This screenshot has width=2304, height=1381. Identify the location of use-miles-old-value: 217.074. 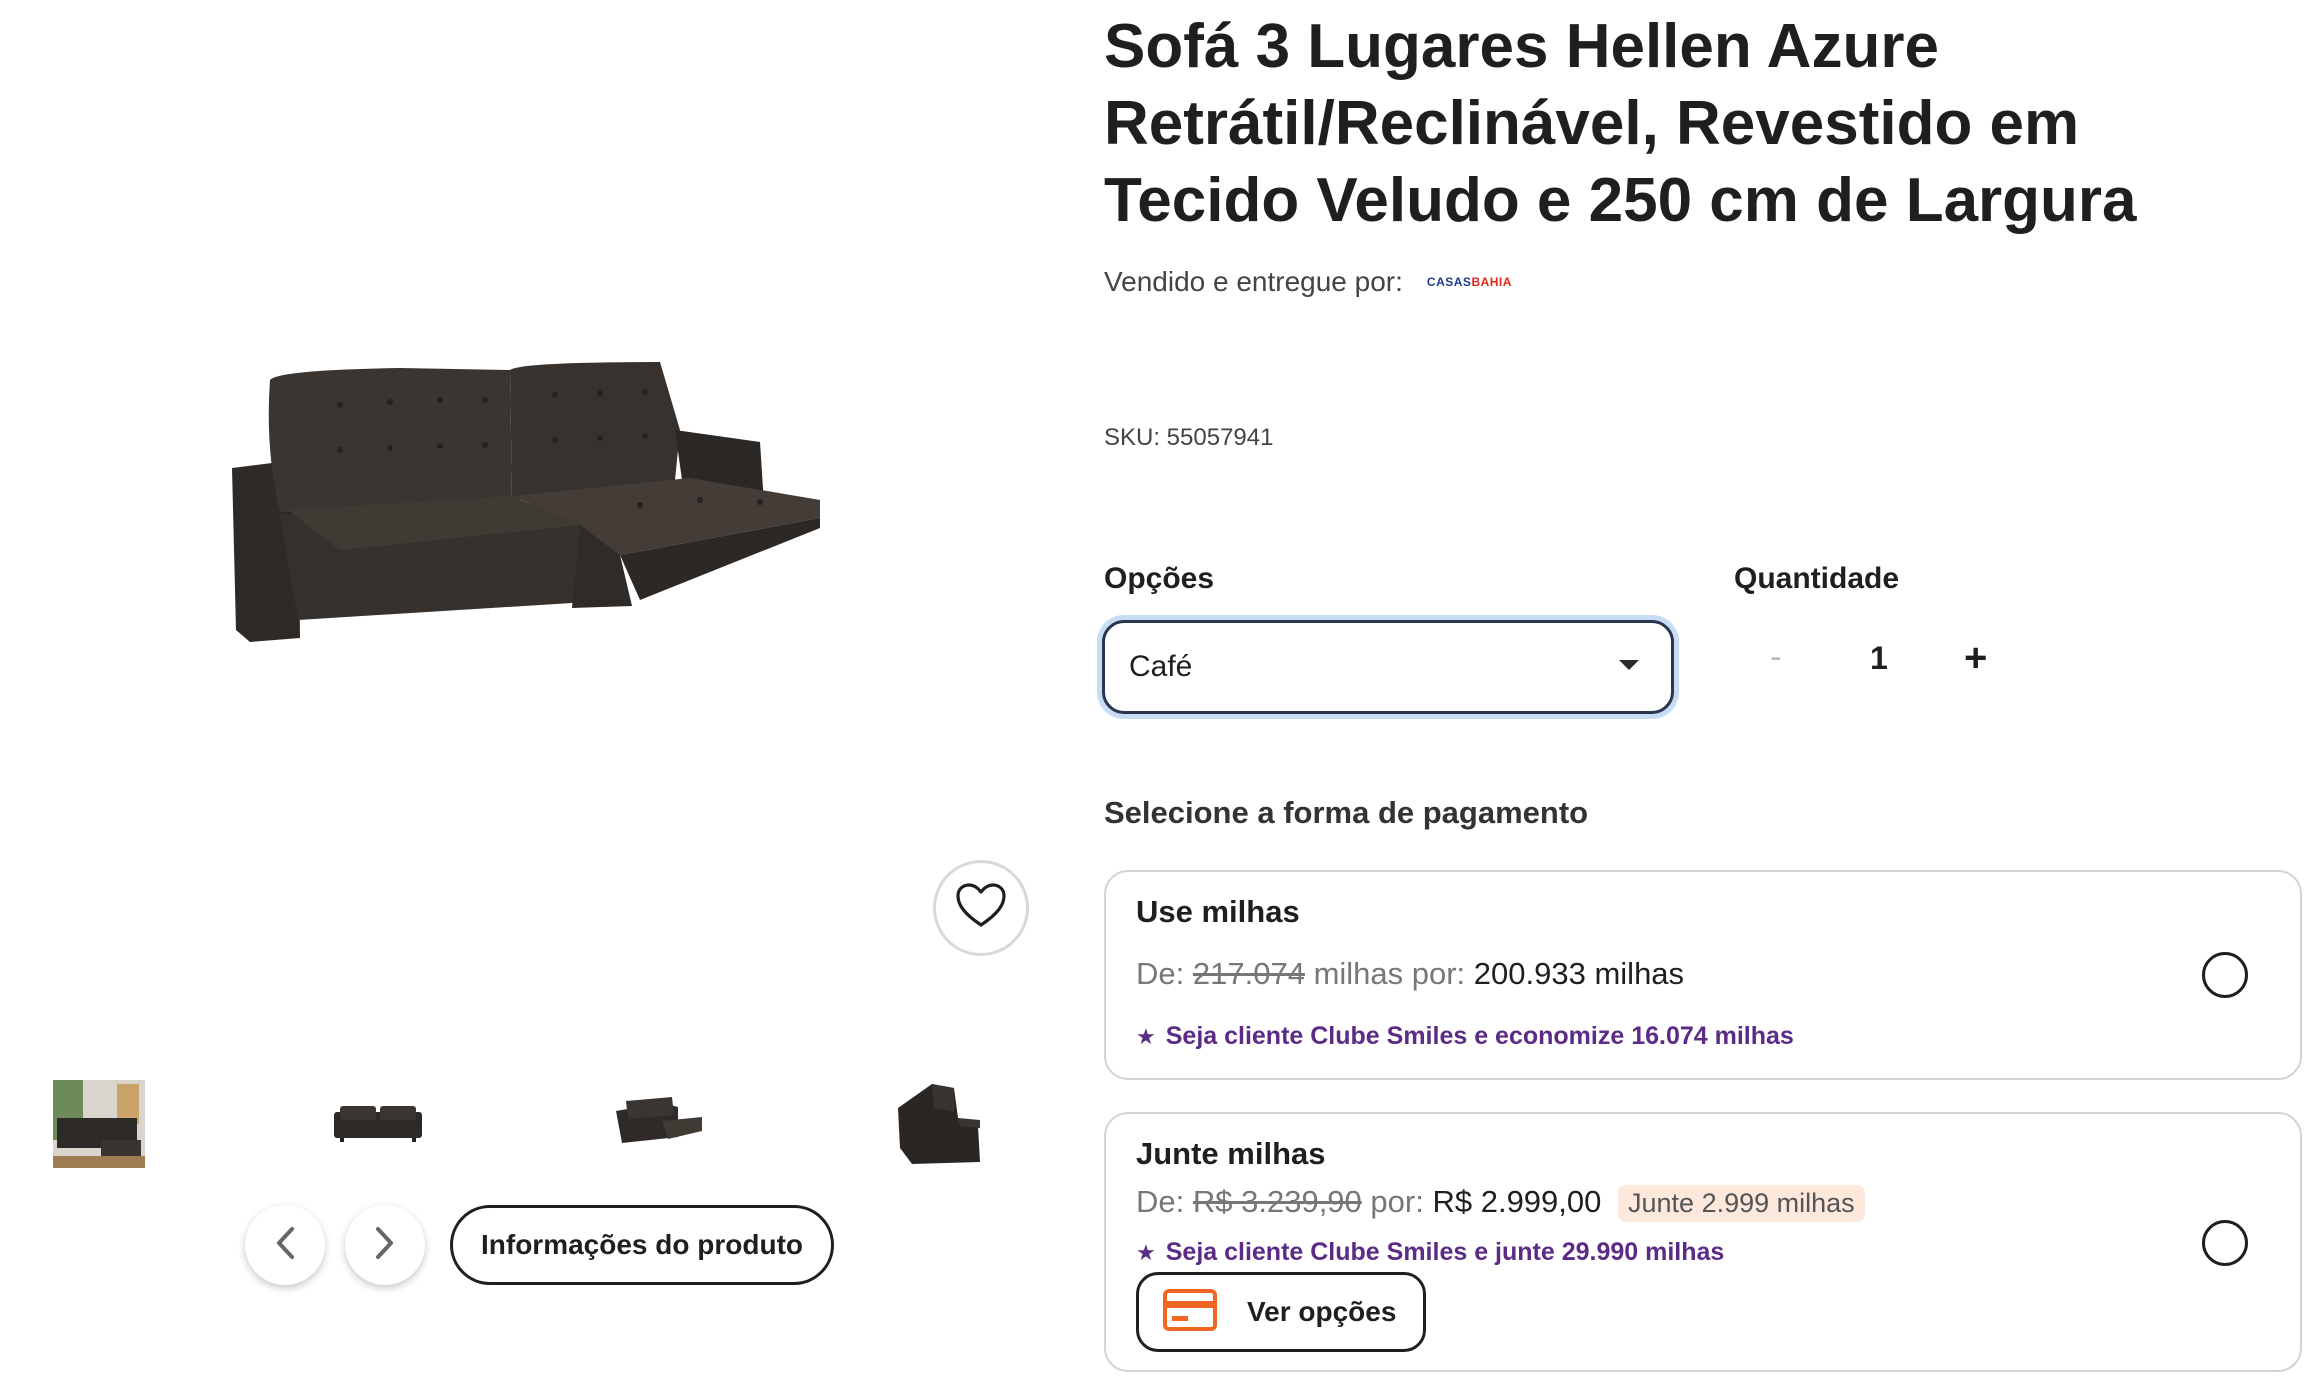
(1248, 973).